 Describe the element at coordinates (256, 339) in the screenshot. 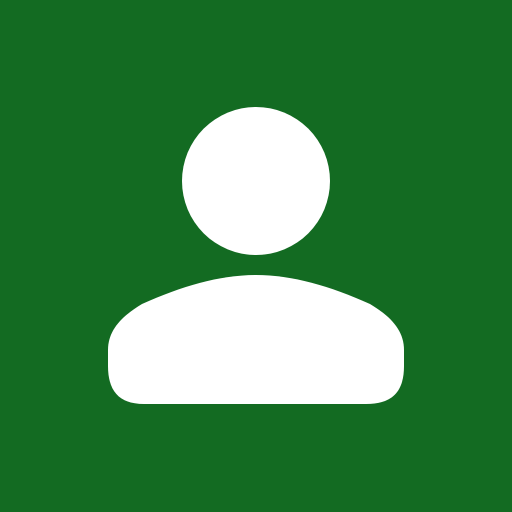

I see `avatar-shoulders` at that location.